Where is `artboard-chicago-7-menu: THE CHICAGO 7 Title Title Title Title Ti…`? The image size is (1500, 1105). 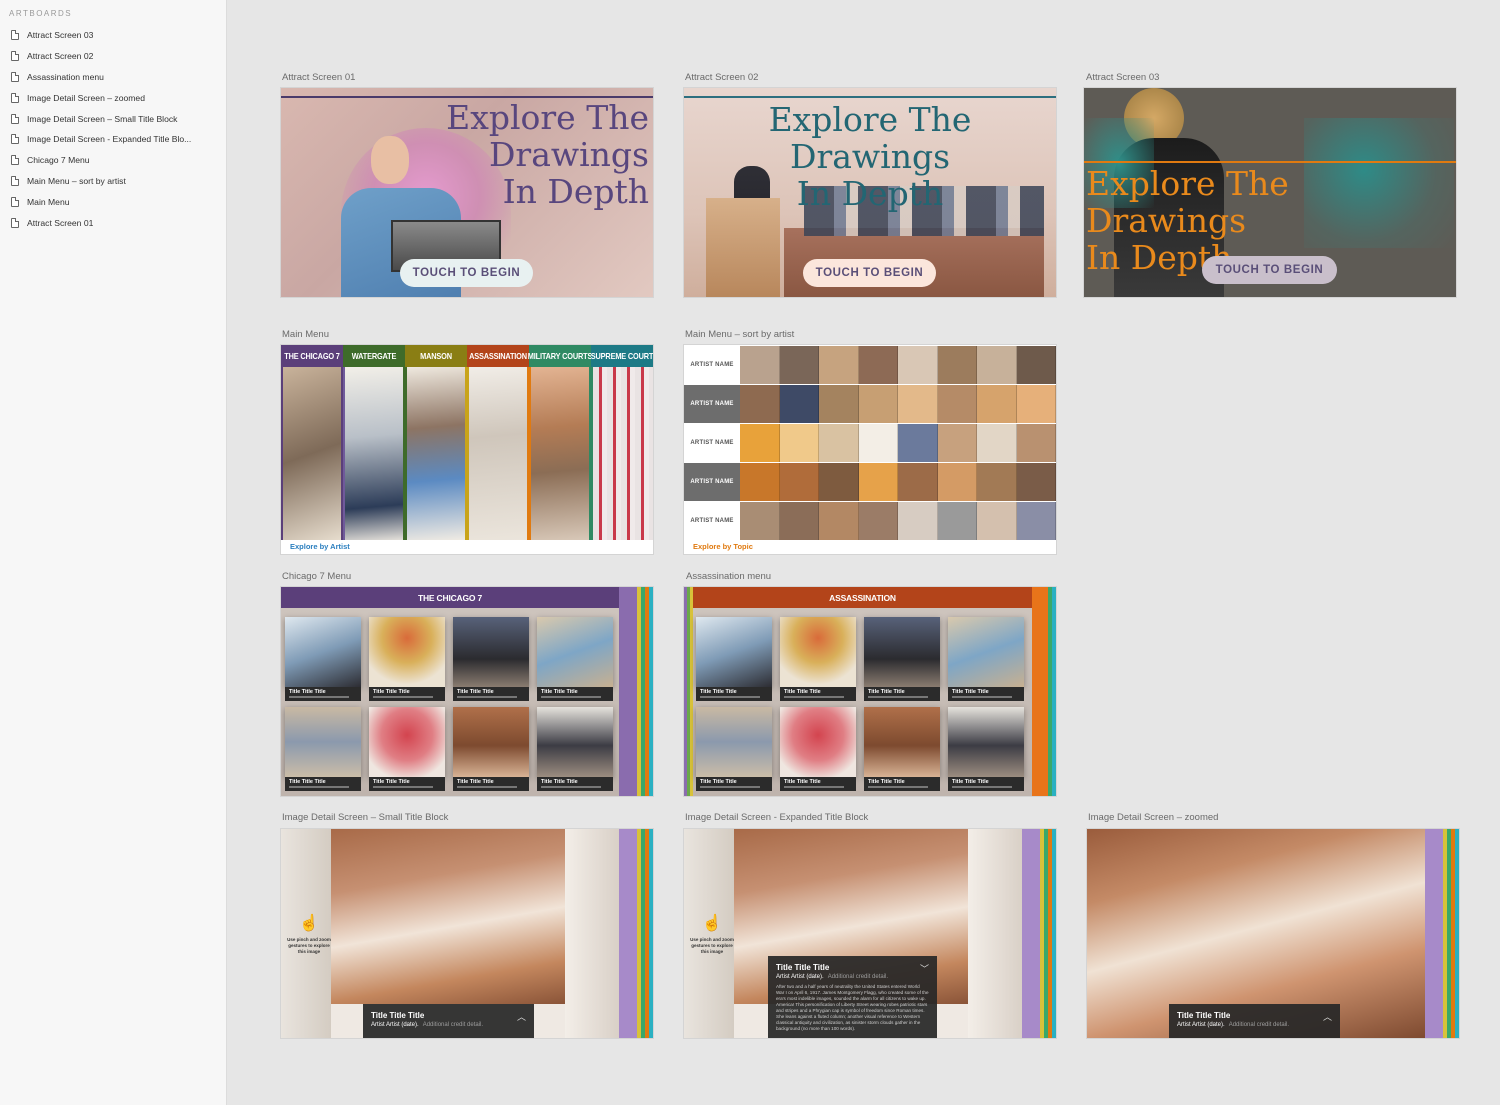
artboard-chicago-7-menu: THE CHICAGO 7 Title Title Title Title Ti… is located at coordinates (467, 691).